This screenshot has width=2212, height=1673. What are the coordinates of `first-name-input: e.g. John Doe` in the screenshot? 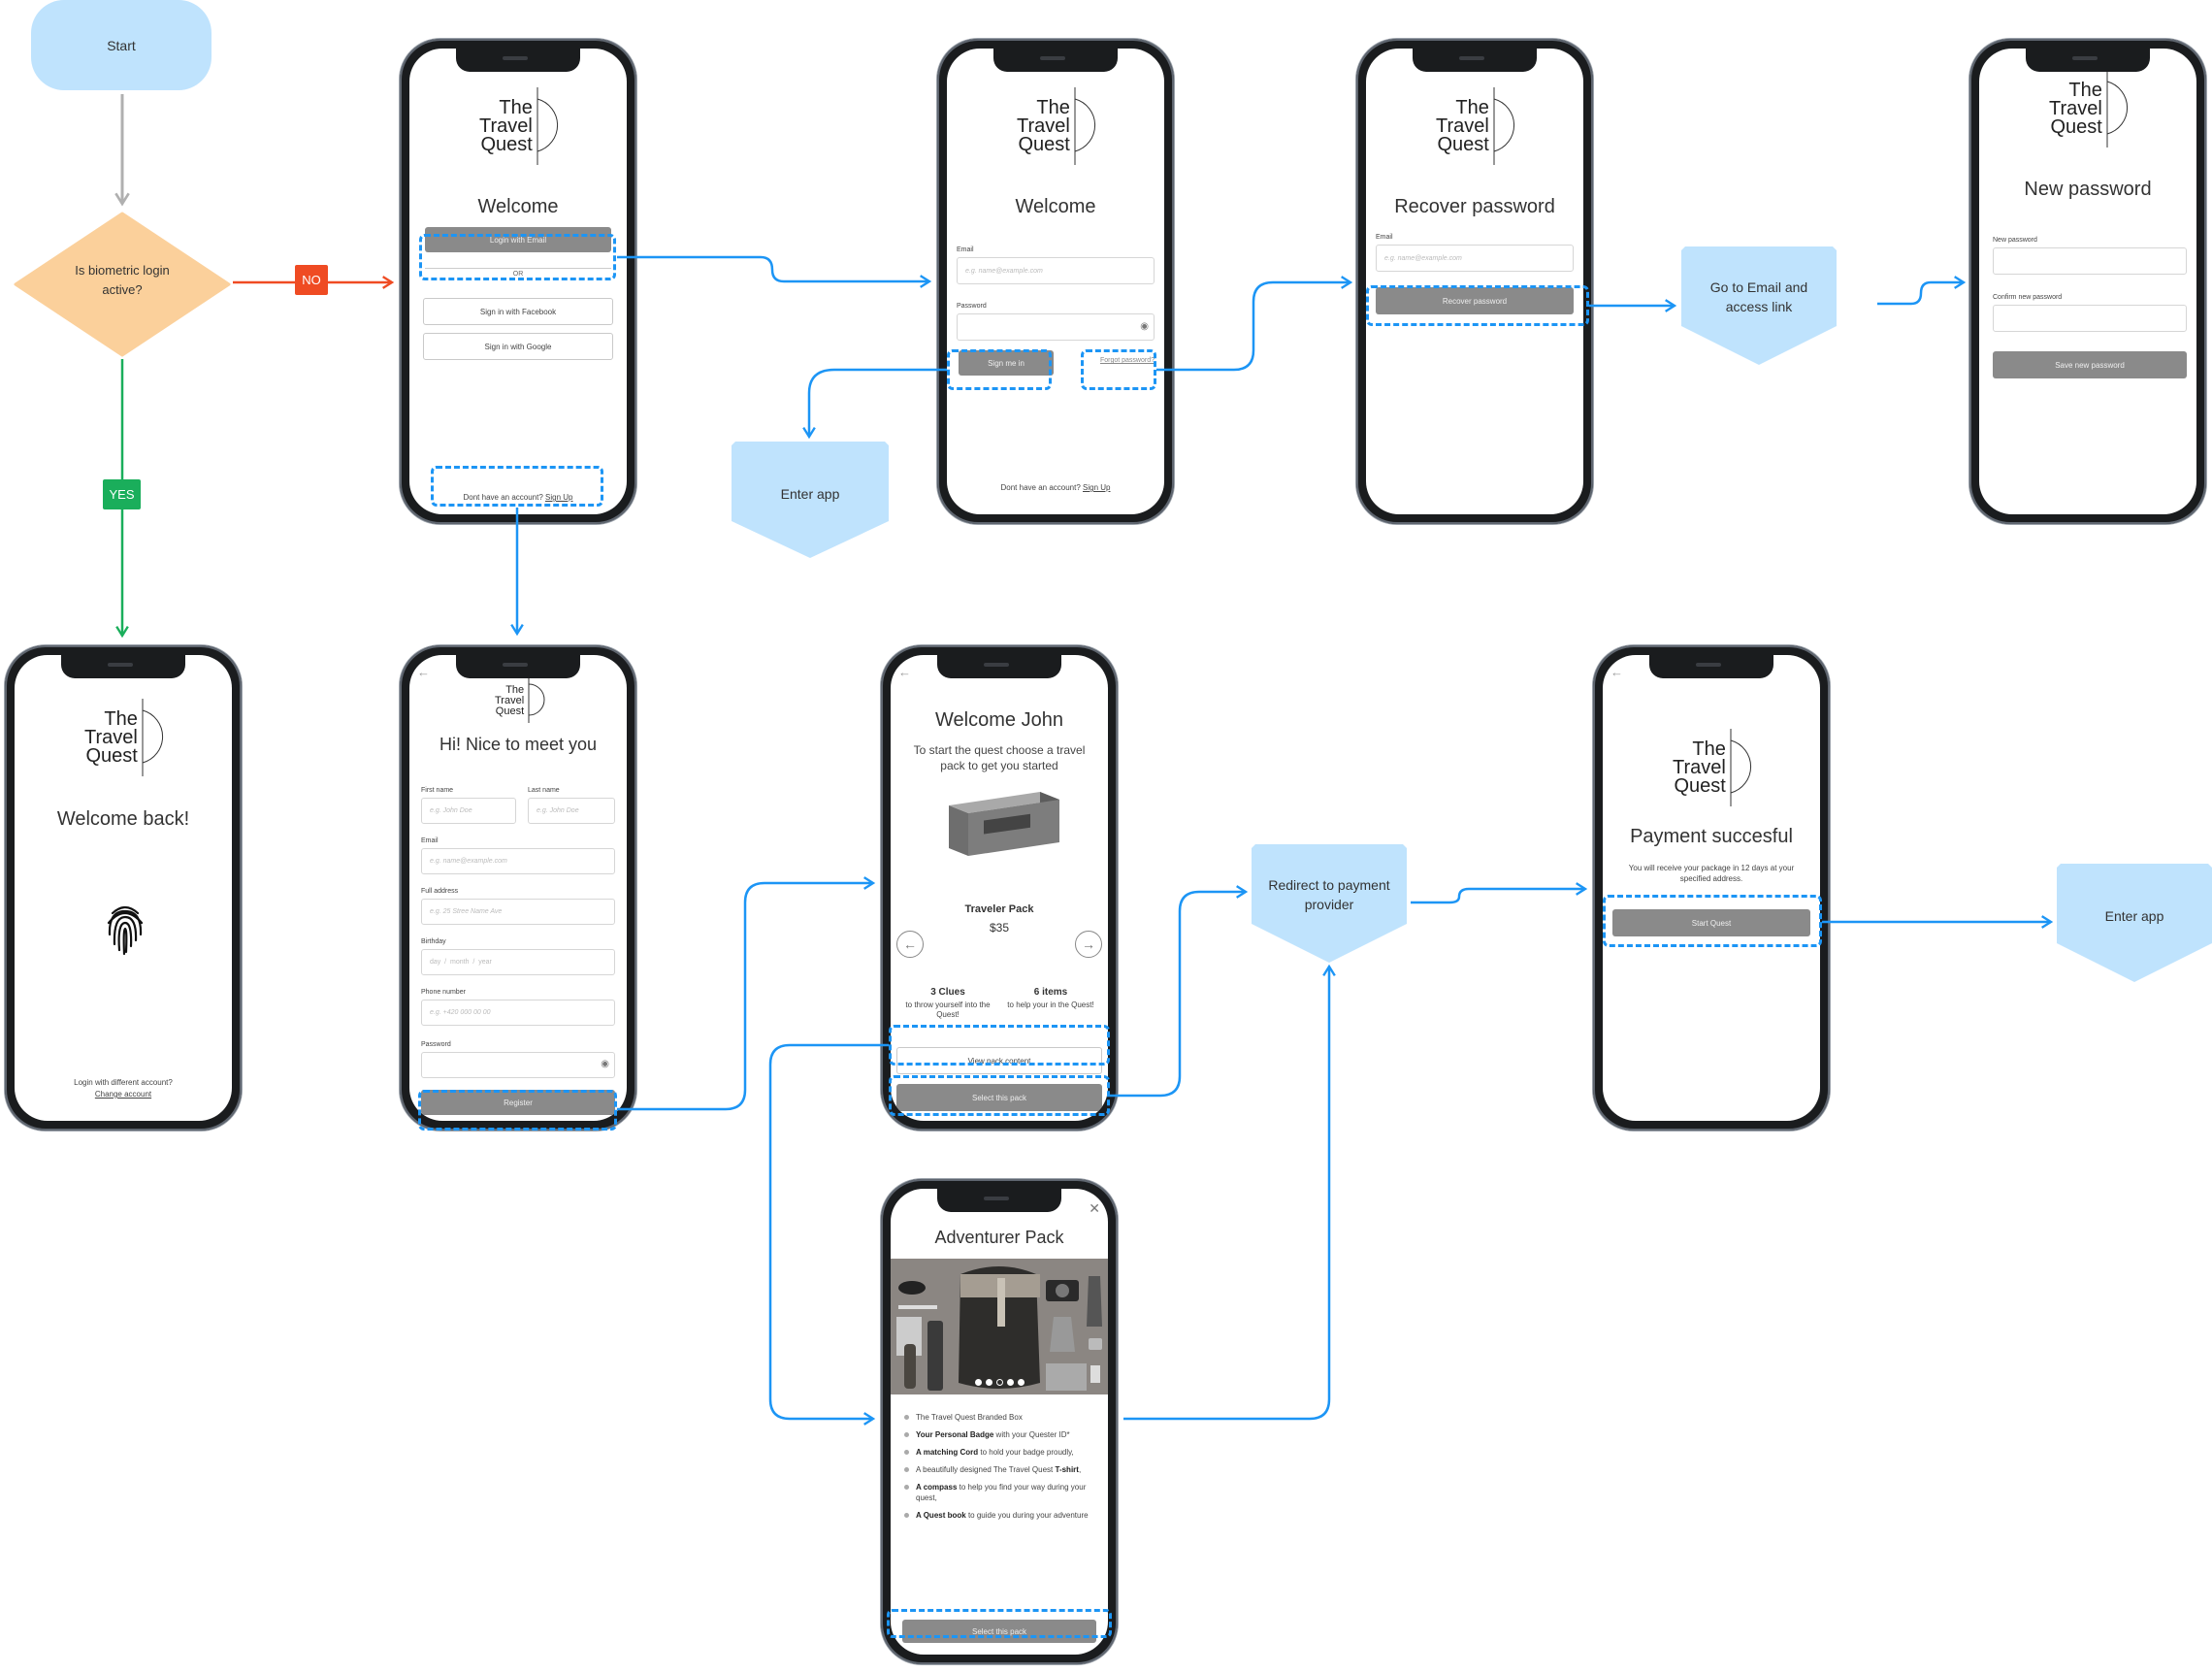 It's located at (468, 811).